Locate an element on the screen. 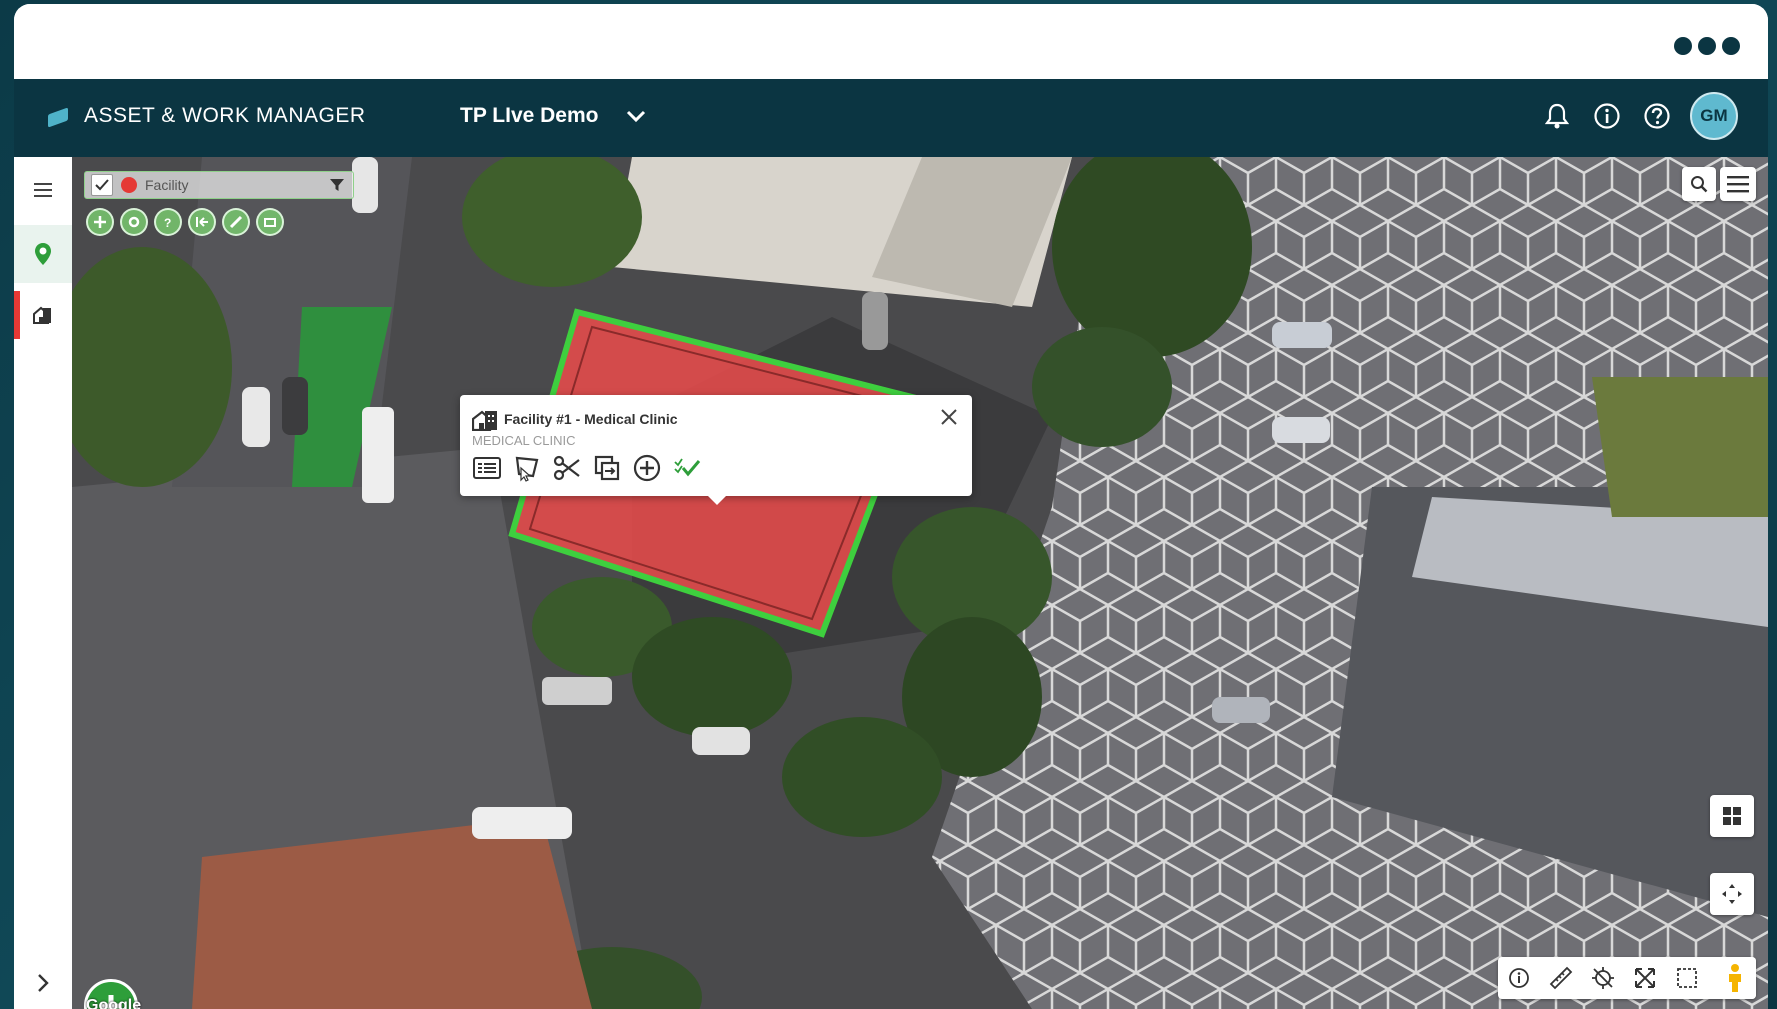  help-icon: ? is located at coordinates (168, 222).